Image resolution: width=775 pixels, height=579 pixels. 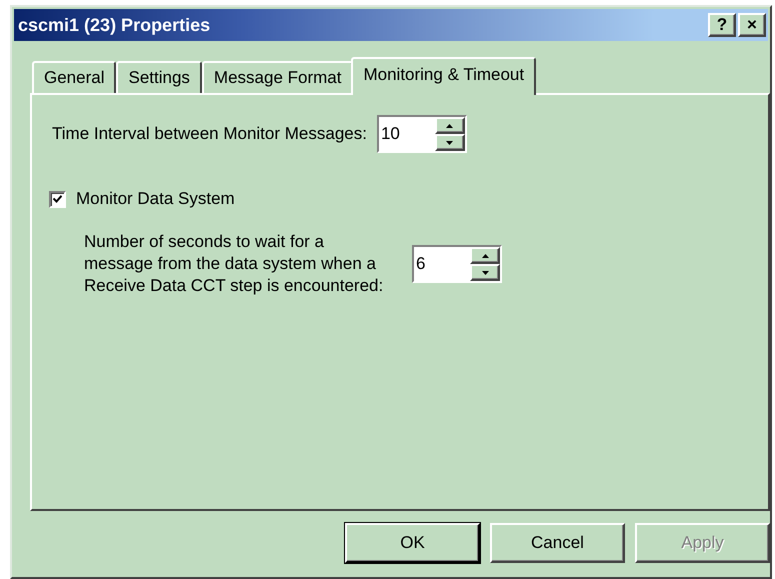 I want to click on help-button: ?, so click(x=722, y=25).